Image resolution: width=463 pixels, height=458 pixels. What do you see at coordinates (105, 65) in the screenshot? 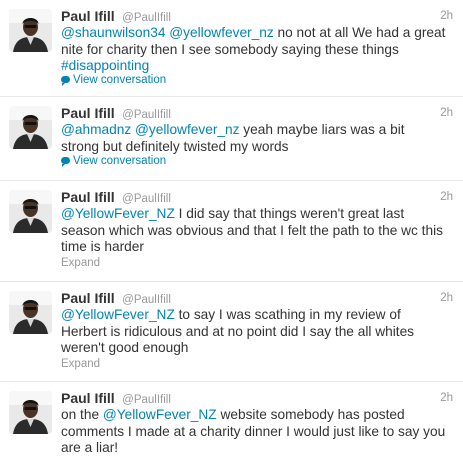
I see `hashtag-link: #disappointing` at bounding box center [105, 65].